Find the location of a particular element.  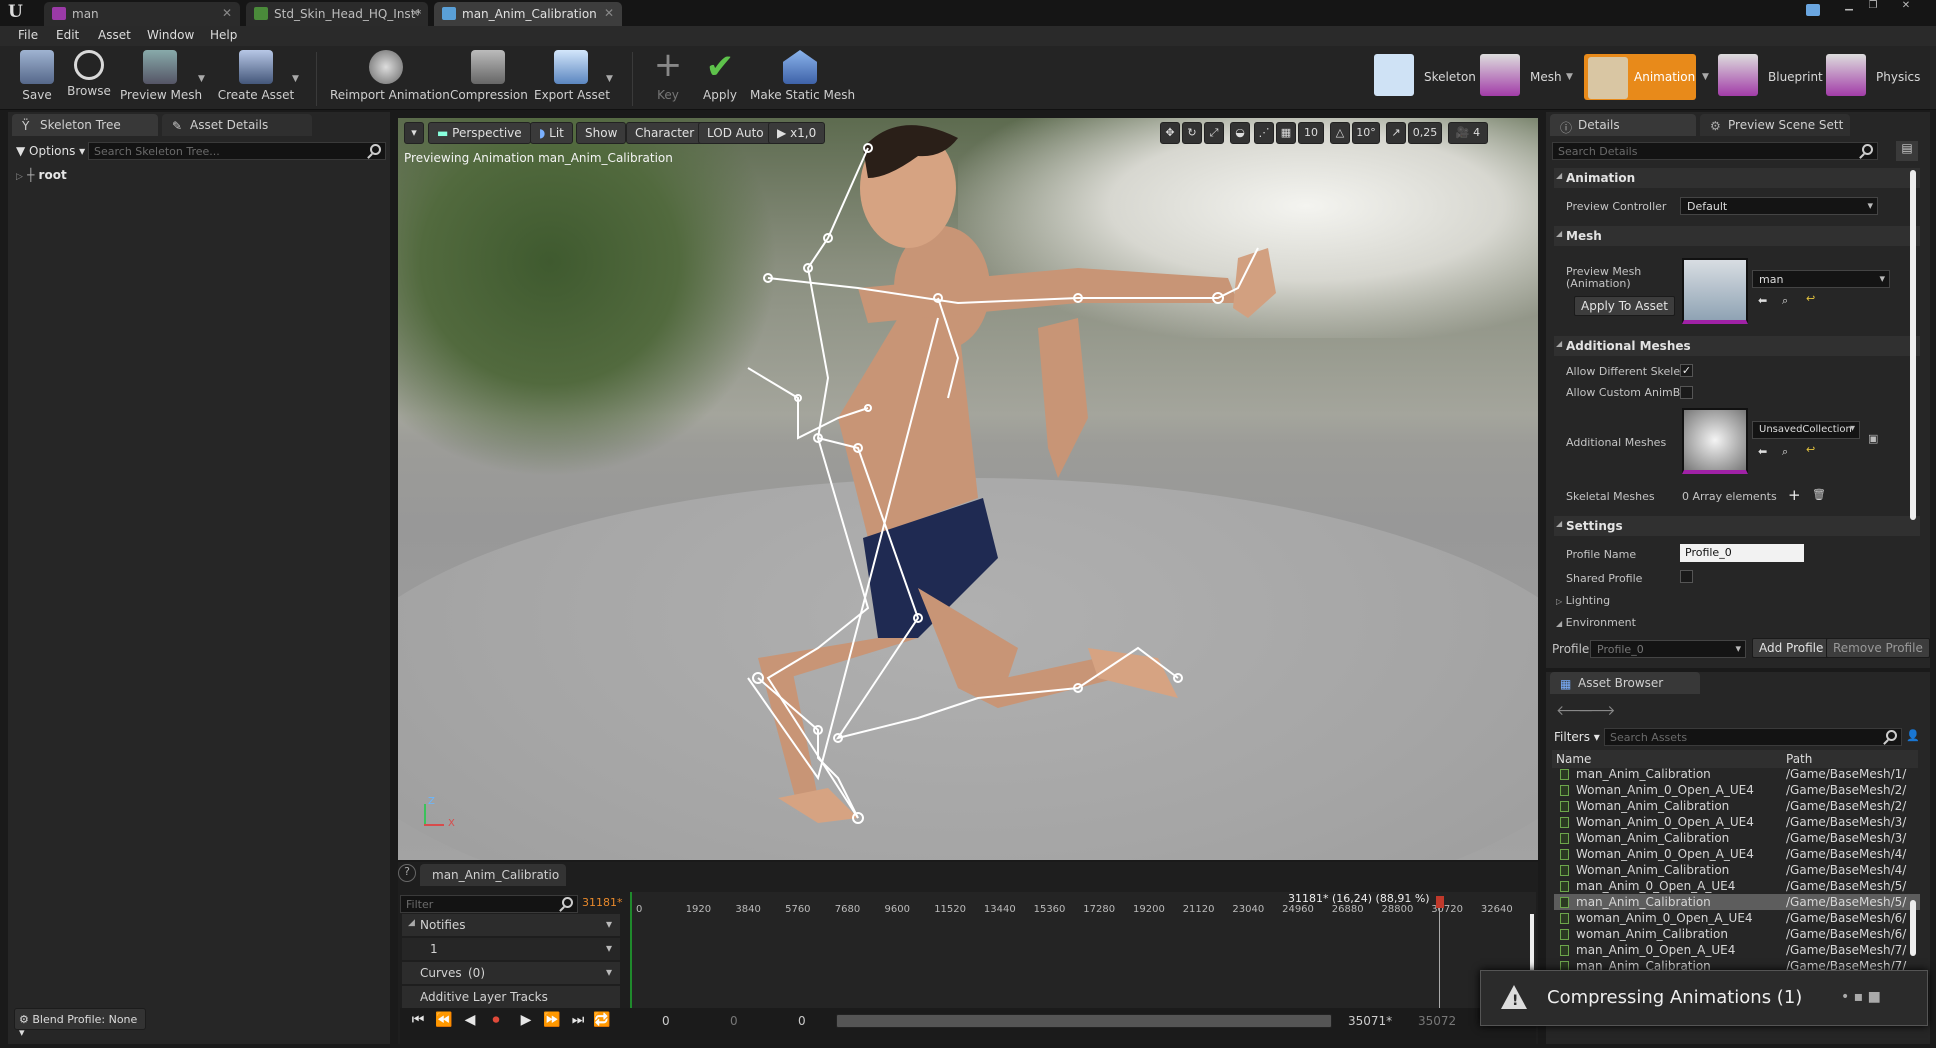

additional-meshes-thumbnail is located at coordinates (1715, 441).